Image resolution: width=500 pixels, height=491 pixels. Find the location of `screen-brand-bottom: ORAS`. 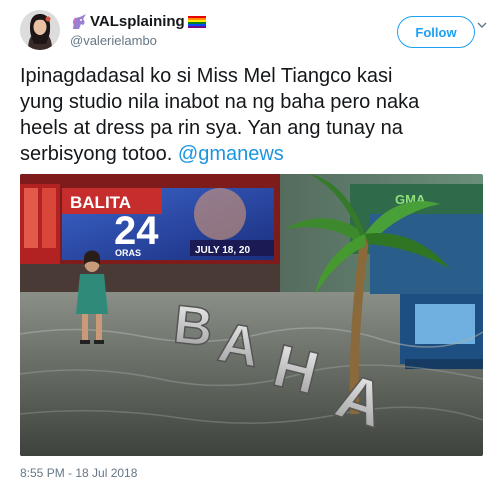

screen-brand-bottom: ORAS is located at coordinates (128, 253).